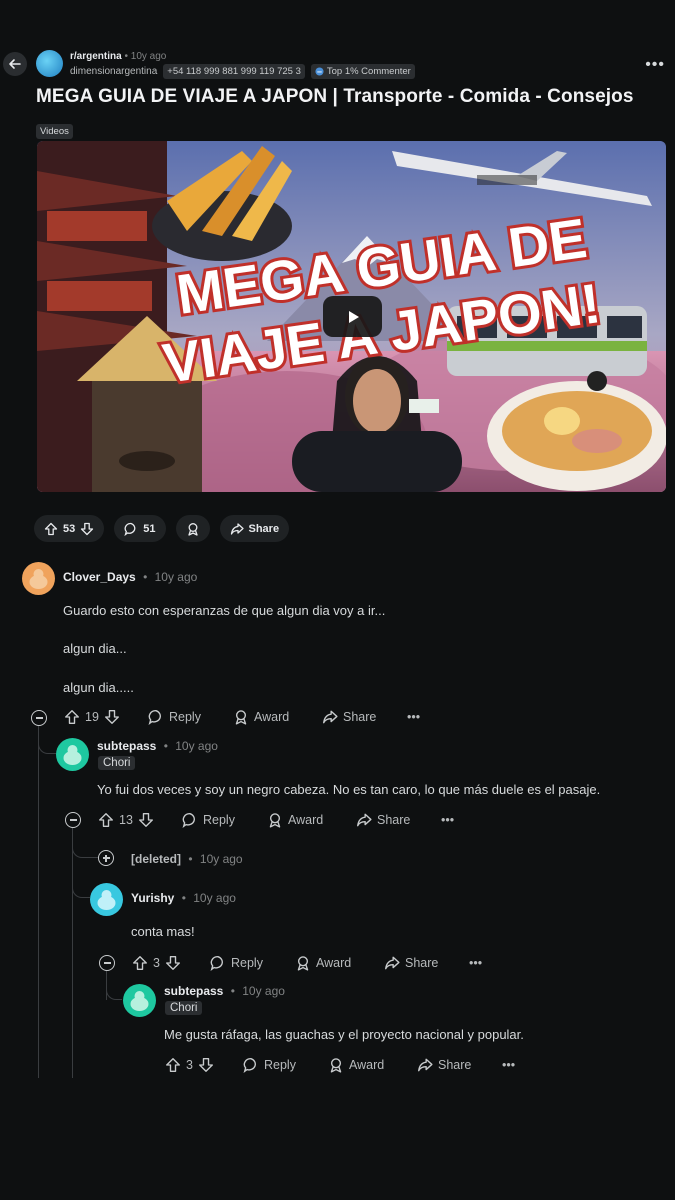 This screenshot has width=675, height=1200. I want to click on post-actions: 53 51 Share, so click(162, 528).